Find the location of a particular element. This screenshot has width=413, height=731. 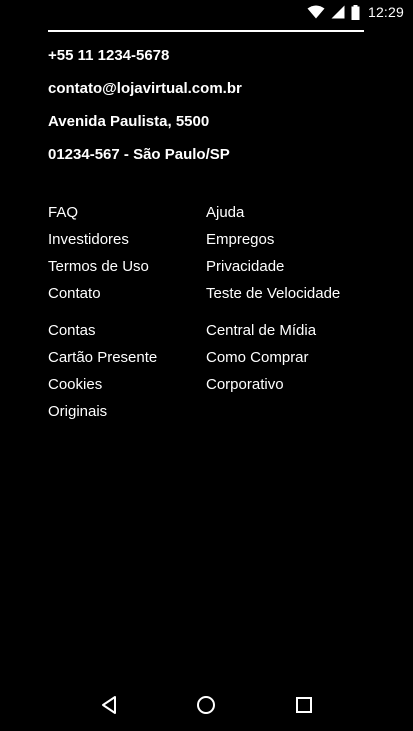

footer-link-originais: Originais is located at coordinates (127, 415).